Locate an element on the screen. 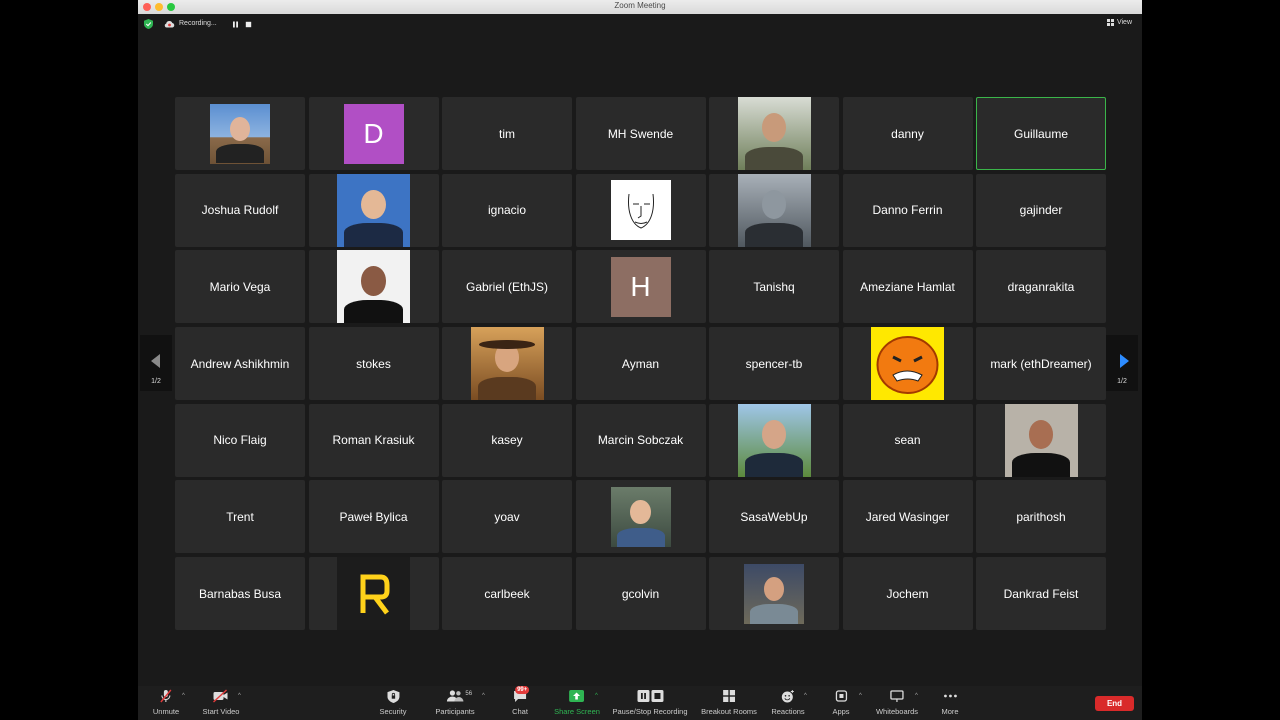 The width and height of the screenshot is (1280, 720). participant-name: Nico Flaig is located at coordinates (240, 440).